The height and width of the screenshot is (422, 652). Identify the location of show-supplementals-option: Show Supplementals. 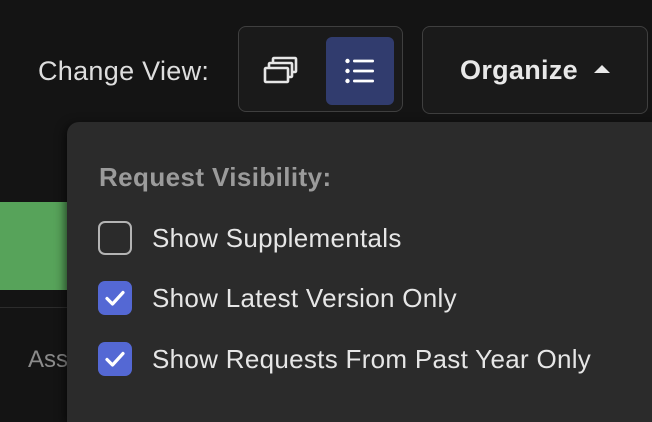
(250, 238).